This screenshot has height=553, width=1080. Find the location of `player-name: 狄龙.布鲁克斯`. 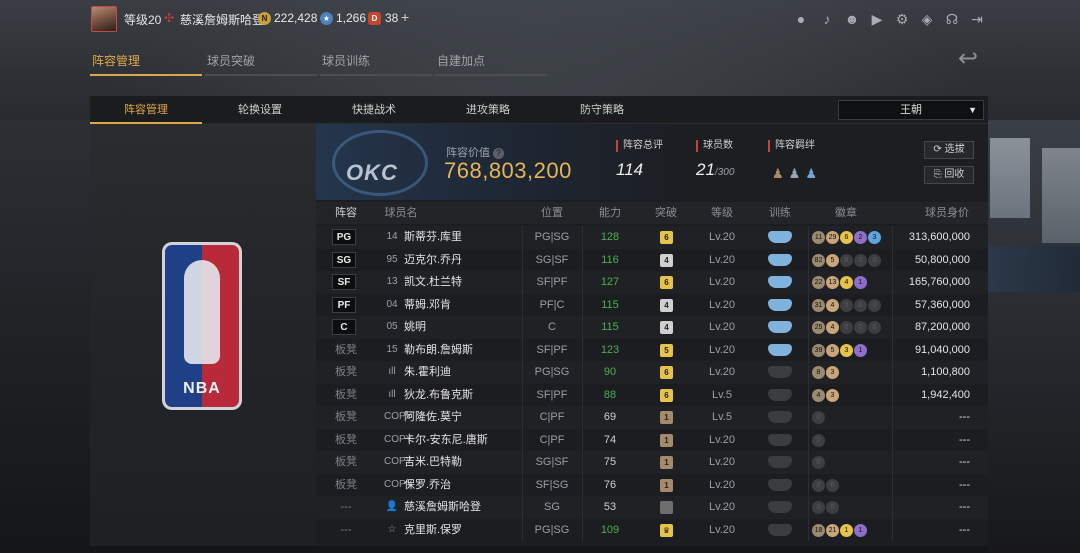

player-name: 狄龙.布鲁克斯 is located at coordinates (438, 395).